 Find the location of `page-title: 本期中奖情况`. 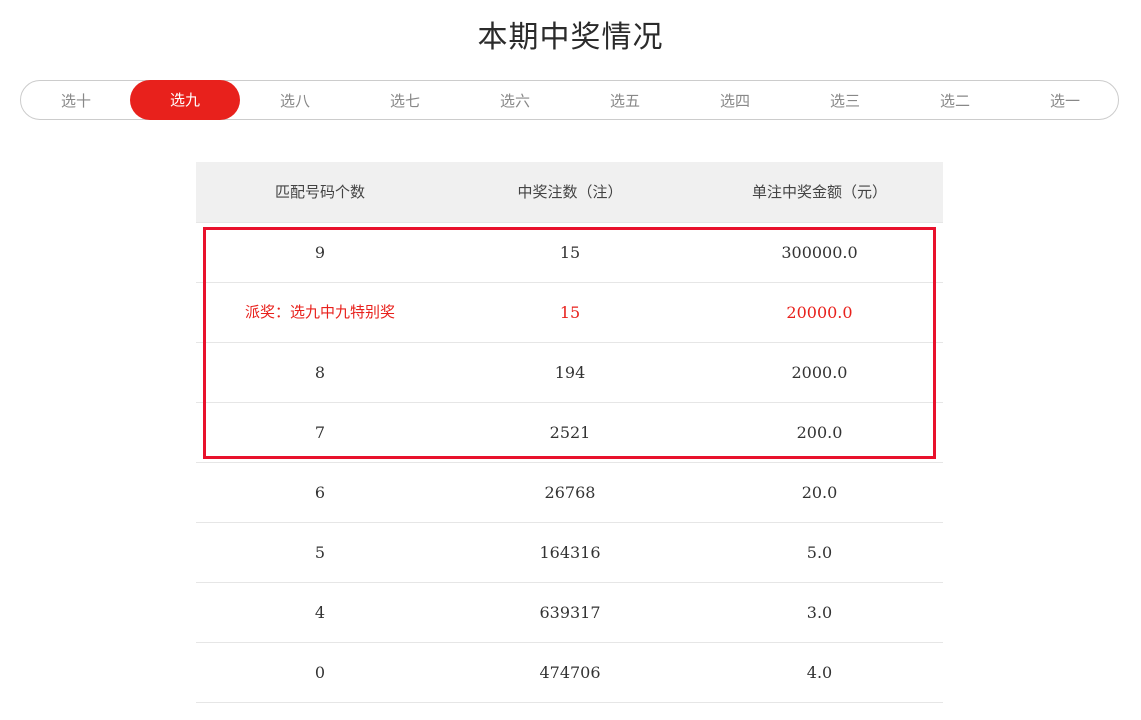

page-title: 本期中奖情况 is located at coordinates (570, 37).